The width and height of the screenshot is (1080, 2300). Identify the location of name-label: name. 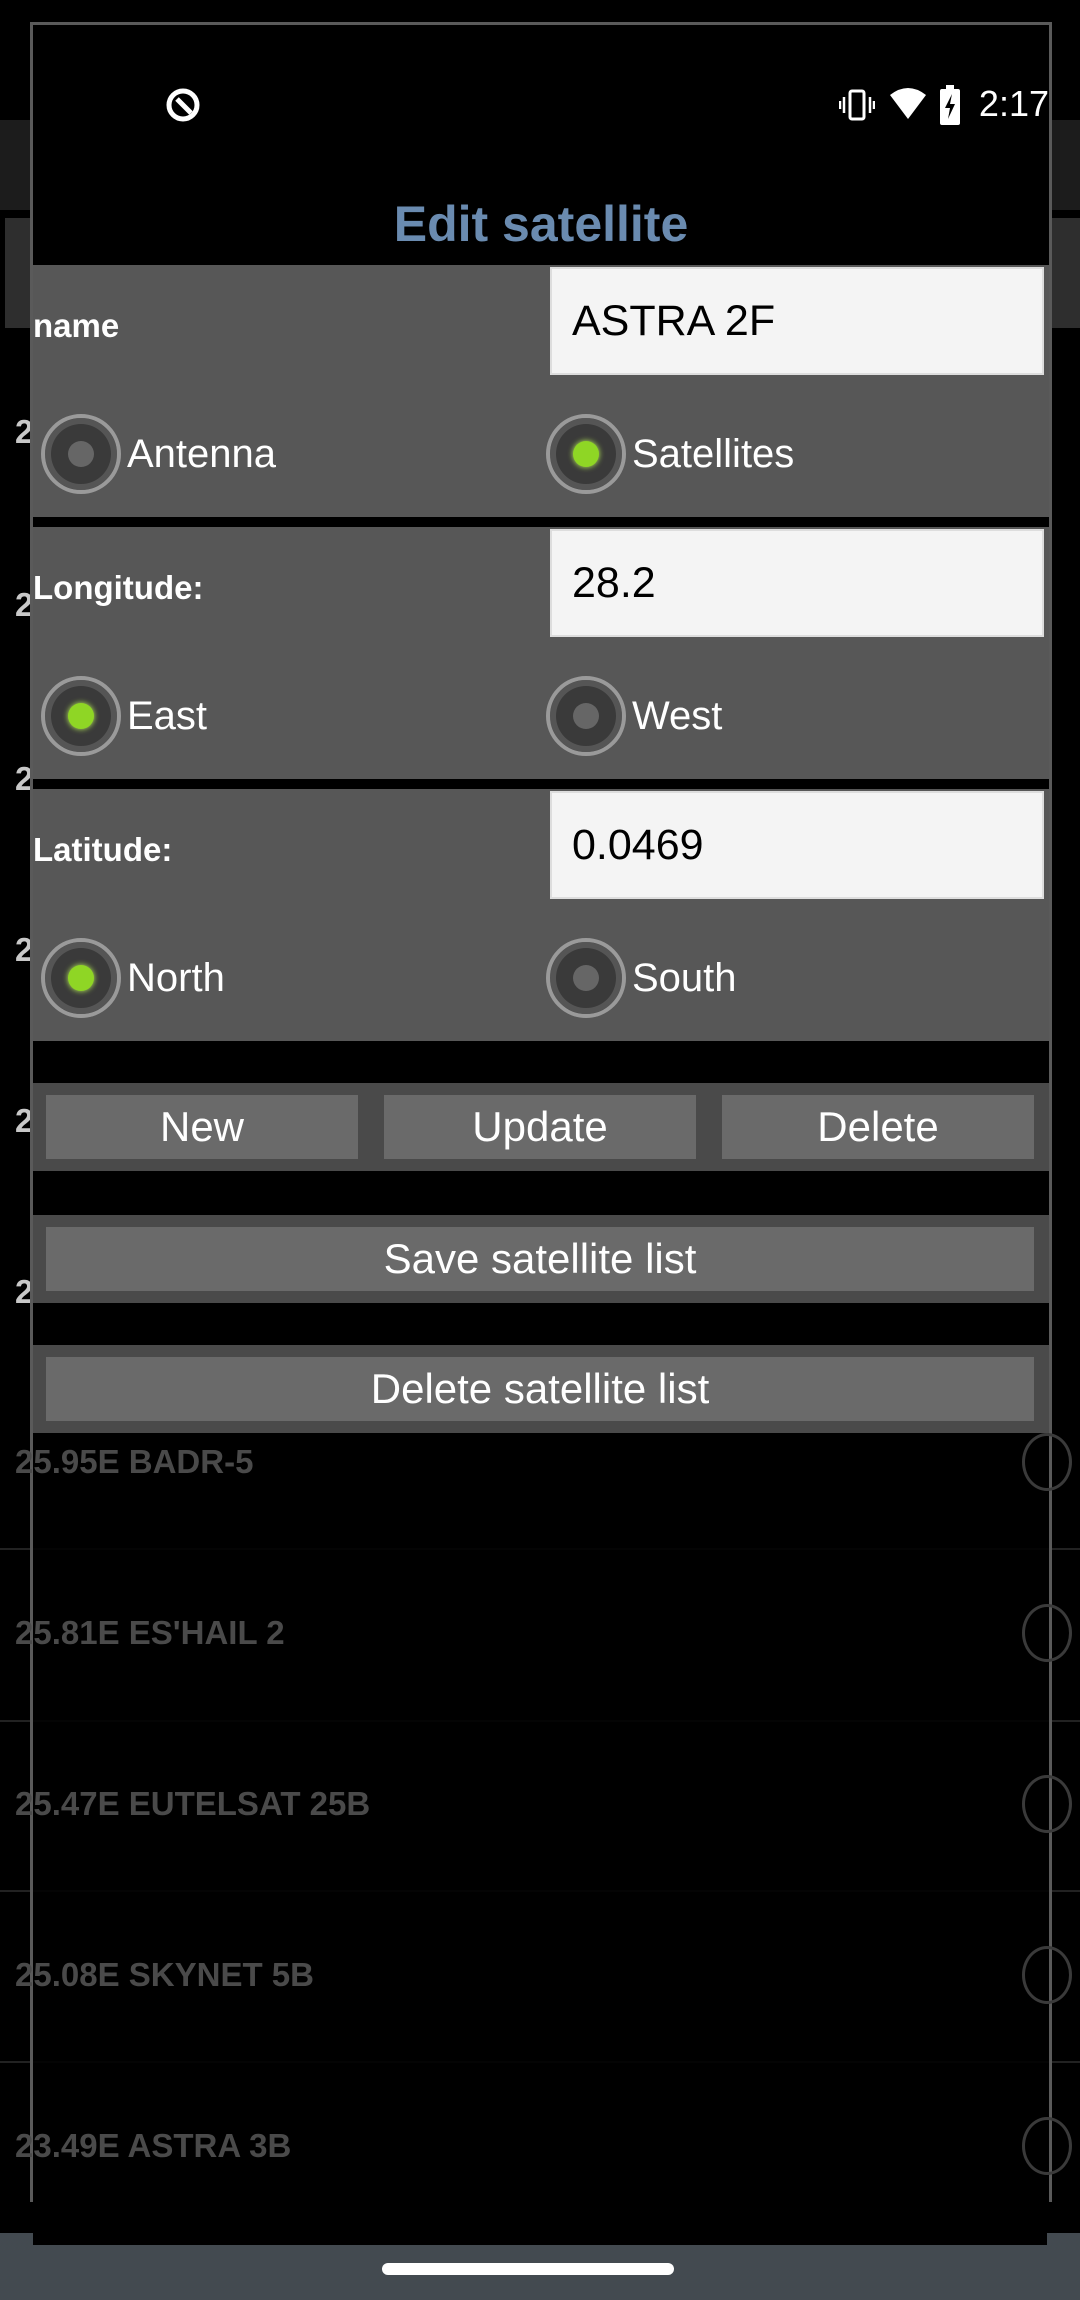
(76, 325).